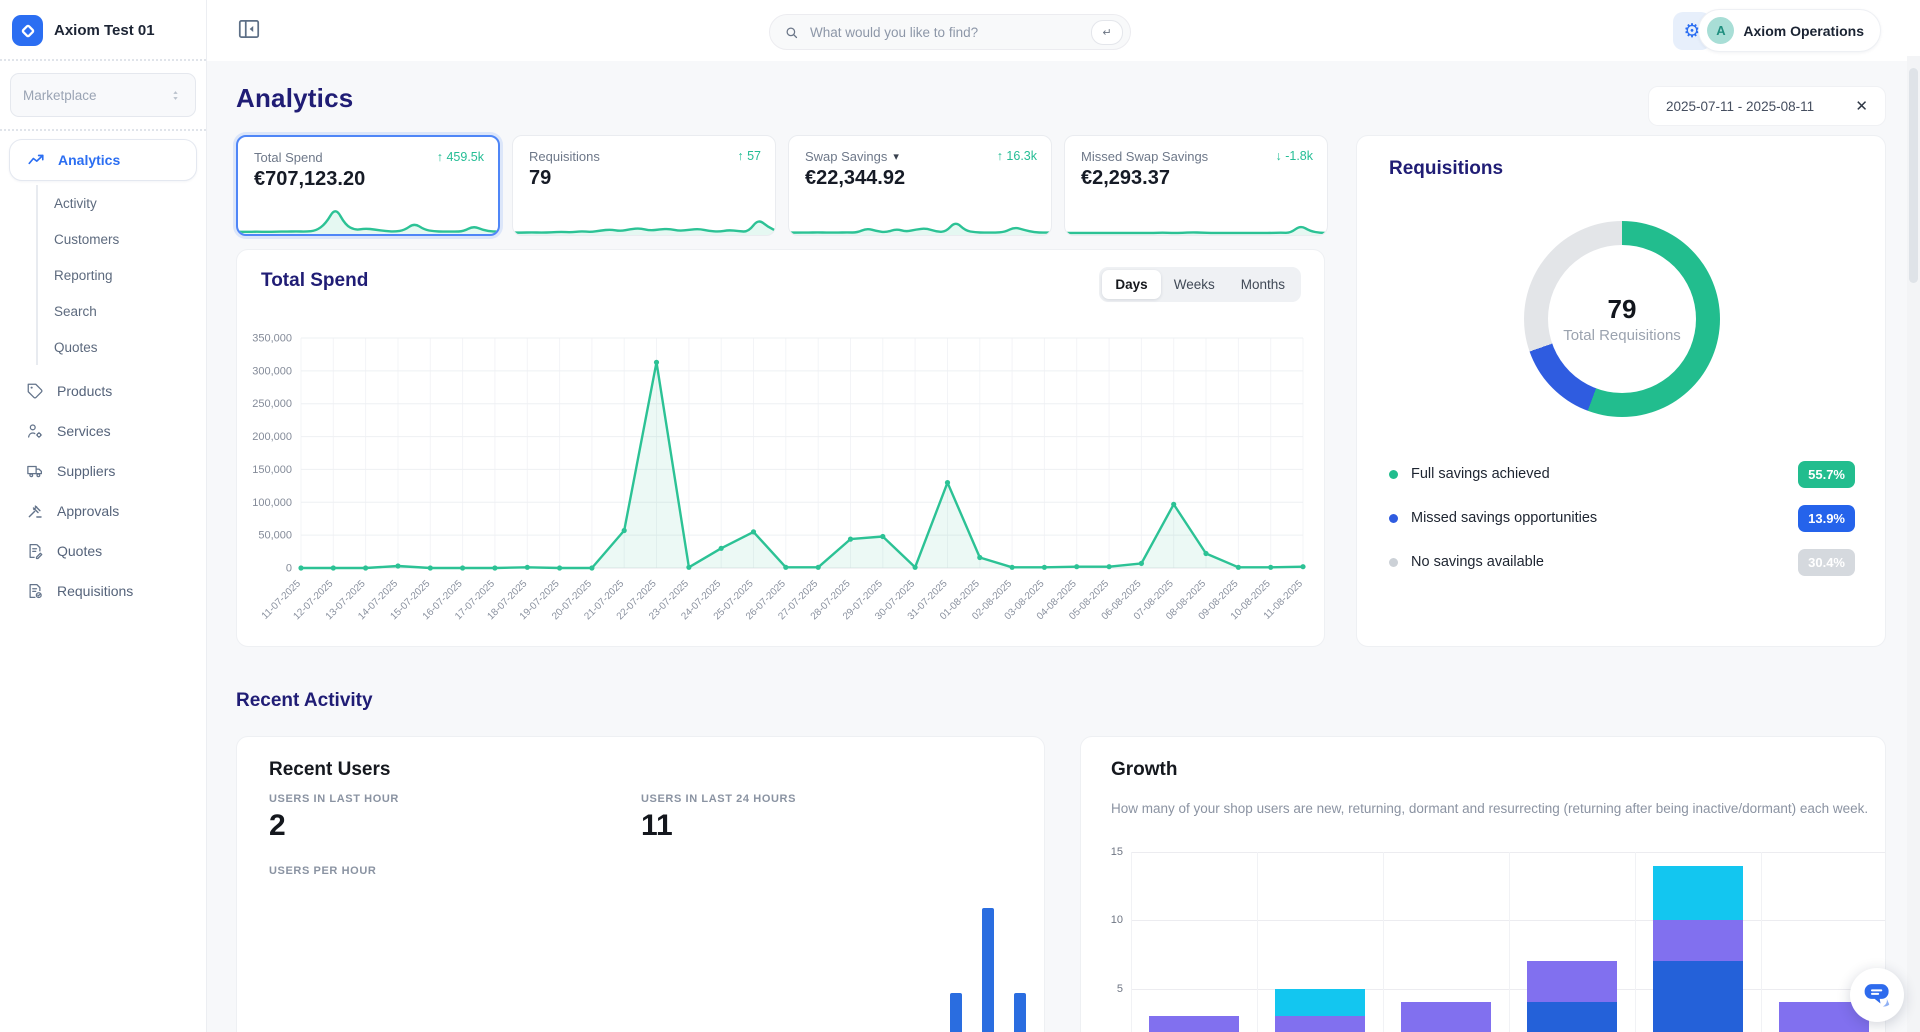 This screenshot has width=1920, height=1032. Describe the element at coordinates (368, 185) in the screenshot. I see `kpi-card-total-spend: Total Spend ↑ 459.5k €707,123.20` at that location.